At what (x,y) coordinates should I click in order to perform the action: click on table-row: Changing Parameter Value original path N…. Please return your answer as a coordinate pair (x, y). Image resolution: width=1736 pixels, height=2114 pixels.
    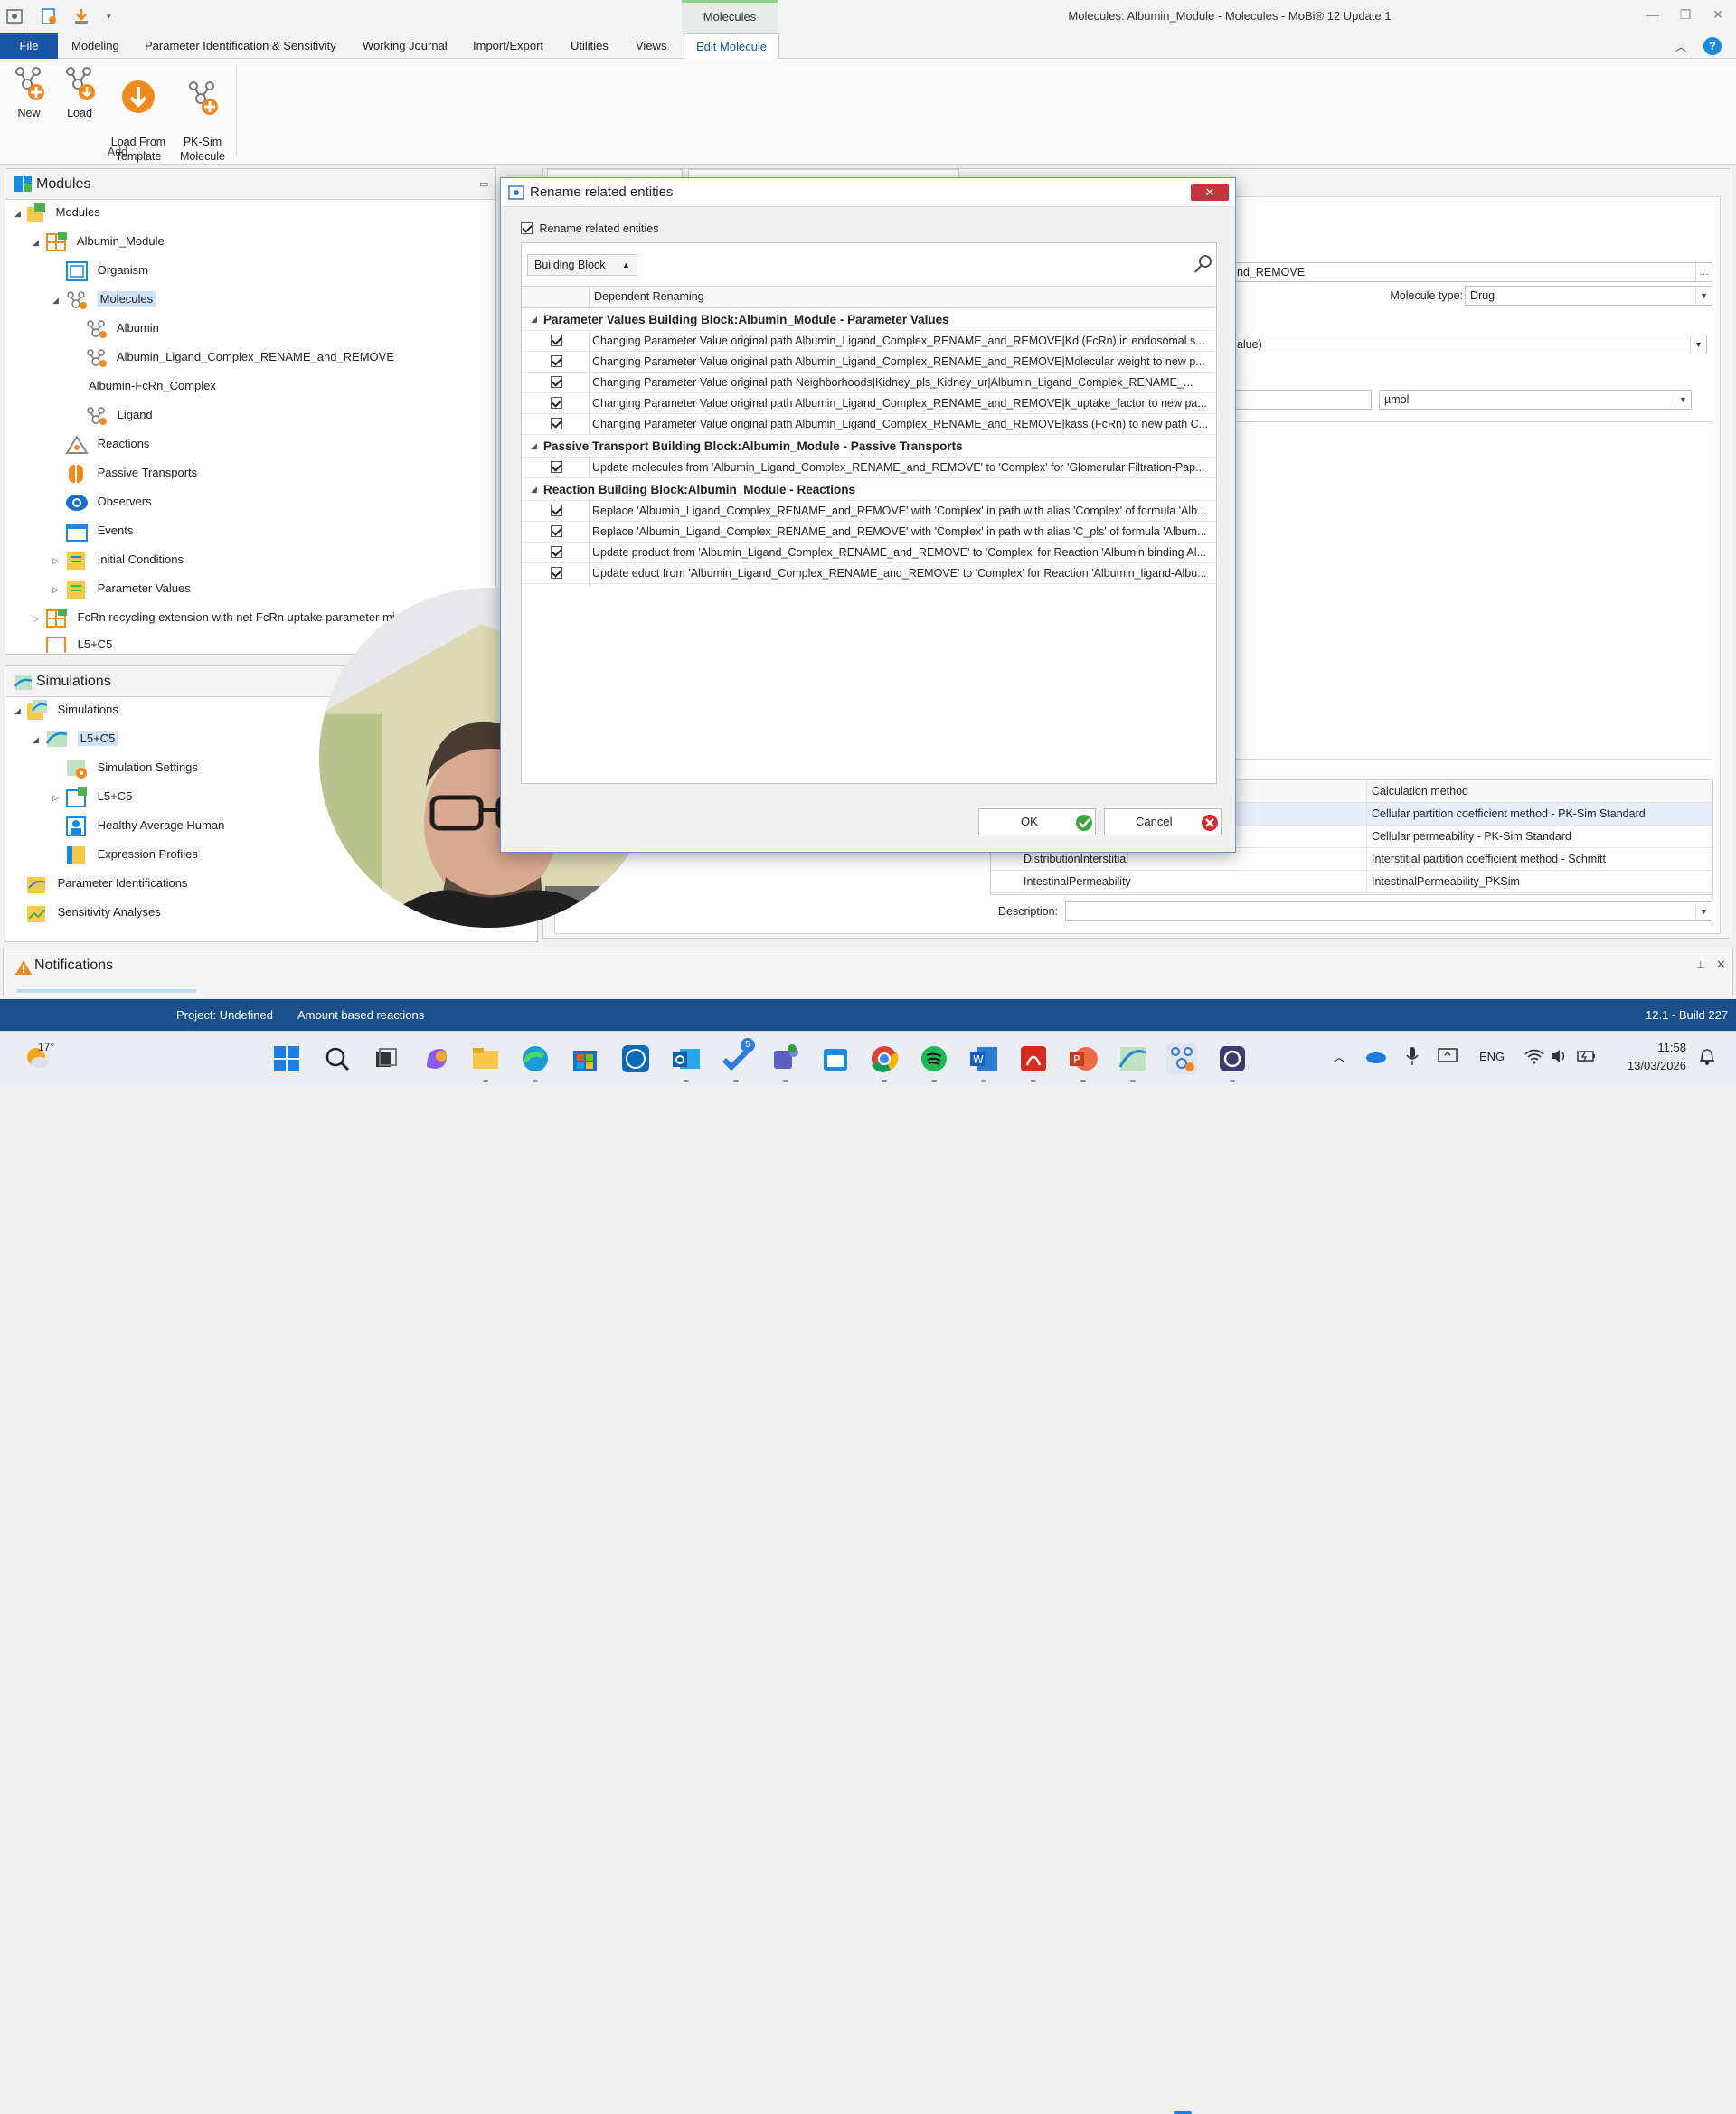
    Looking at the image, I should click on (869, 383).